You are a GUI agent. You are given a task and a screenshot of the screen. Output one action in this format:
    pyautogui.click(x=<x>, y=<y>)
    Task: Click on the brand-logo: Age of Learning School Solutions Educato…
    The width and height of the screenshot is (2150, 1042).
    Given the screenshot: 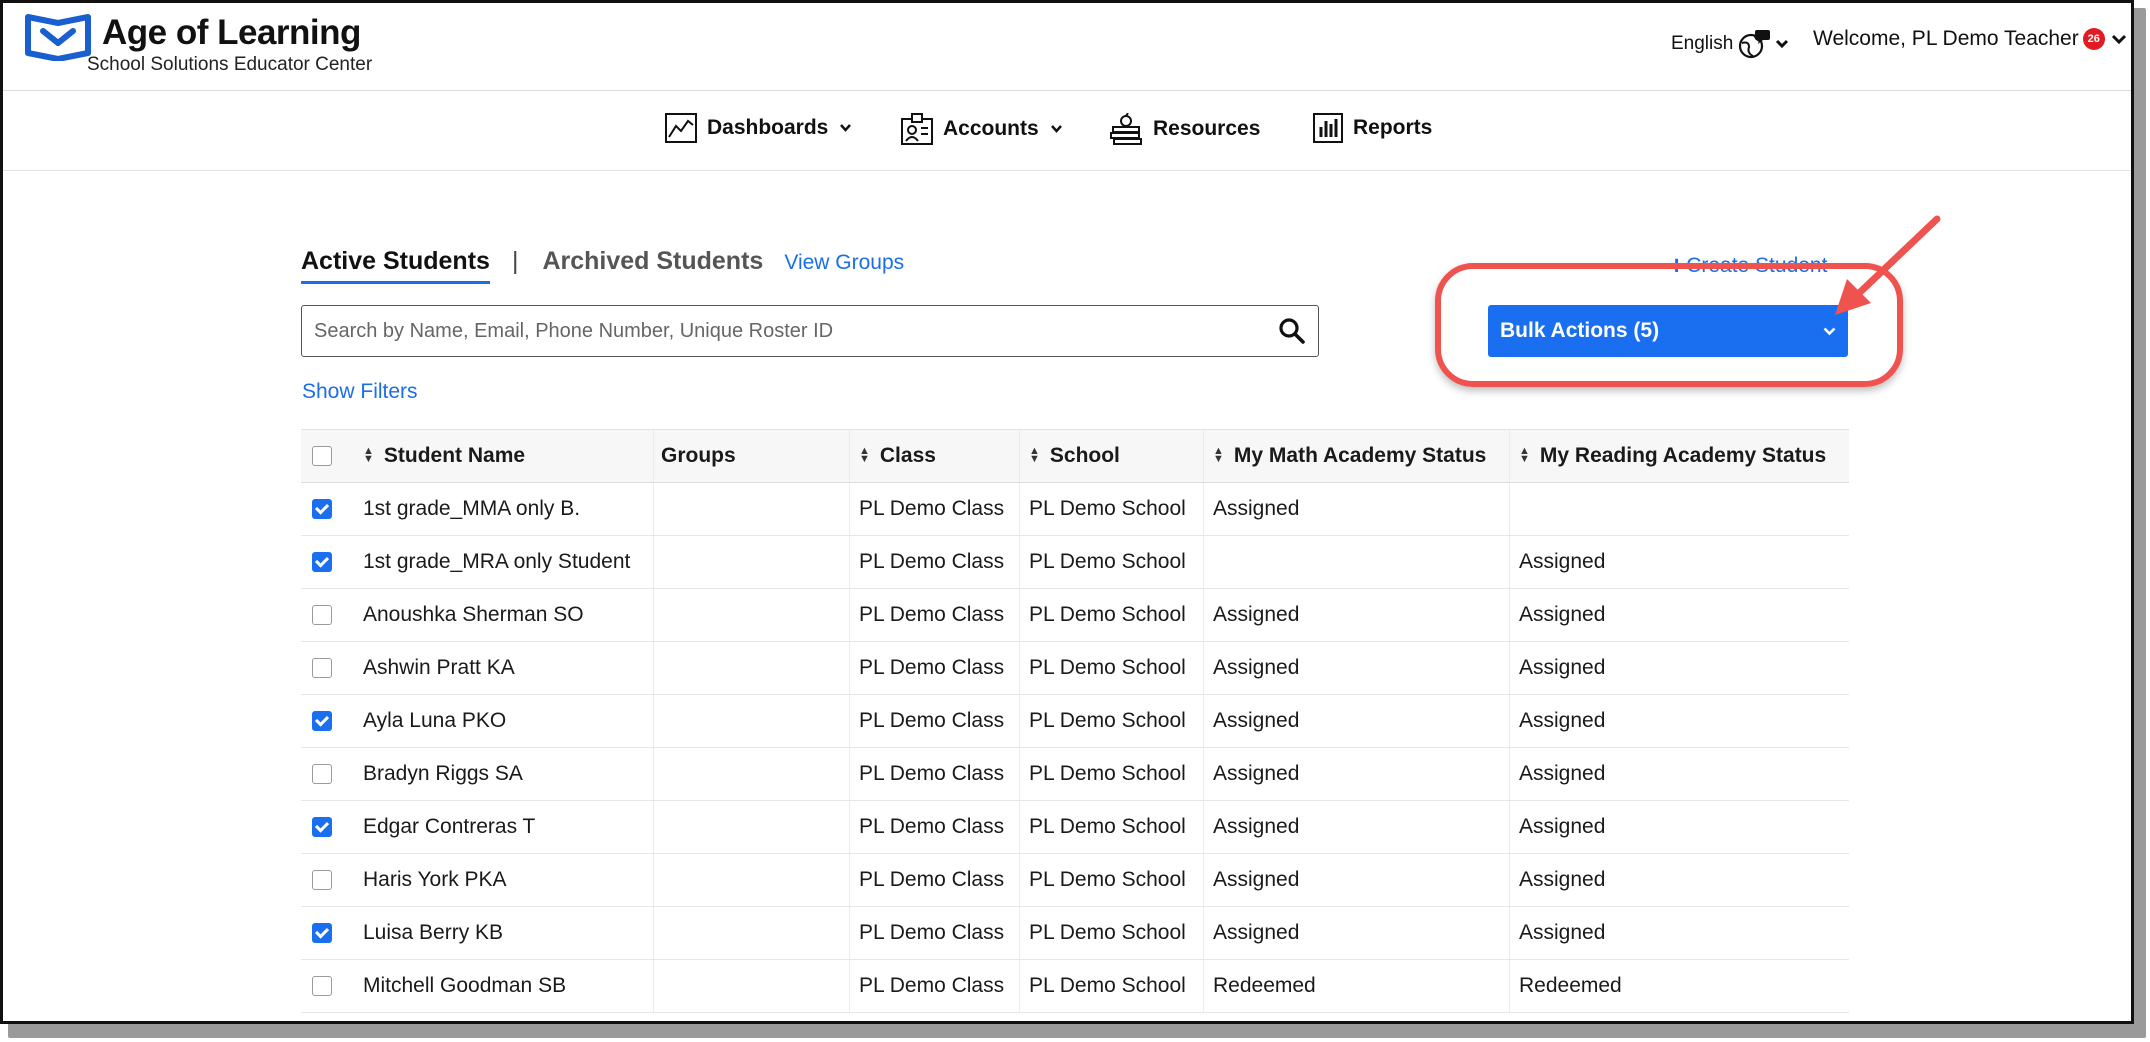 What is the action you would take?
    pyautogui.click(x=215, y=46)
    